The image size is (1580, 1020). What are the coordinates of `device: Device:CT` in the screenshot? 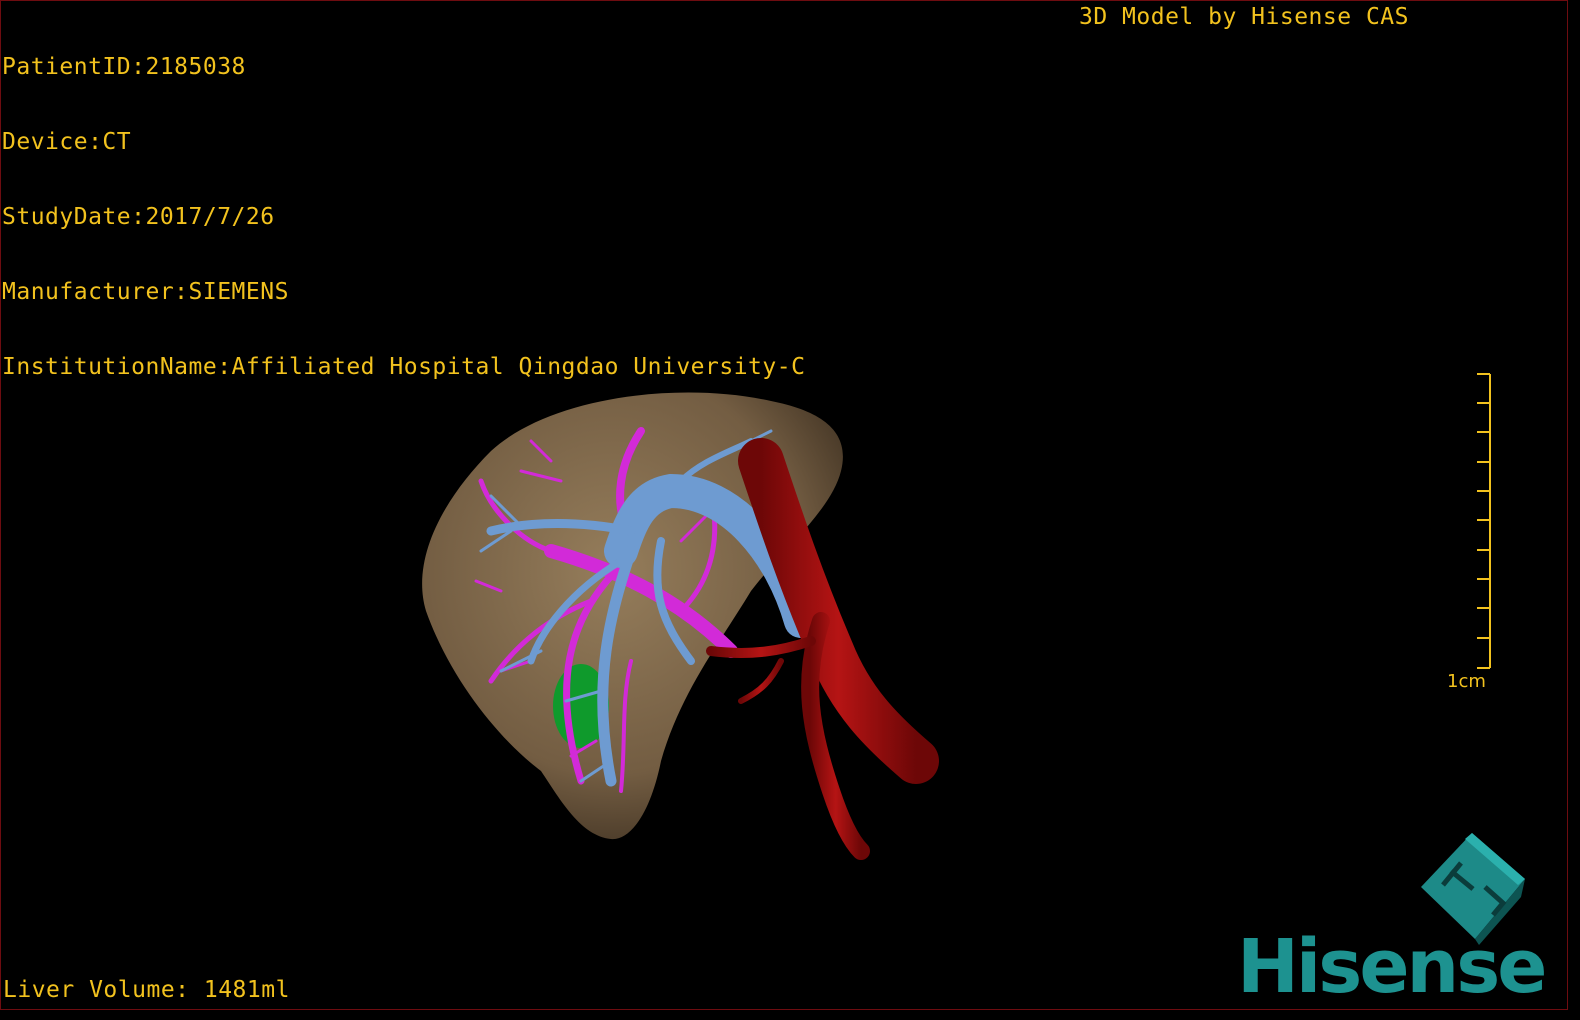 It's located at (67, 142).